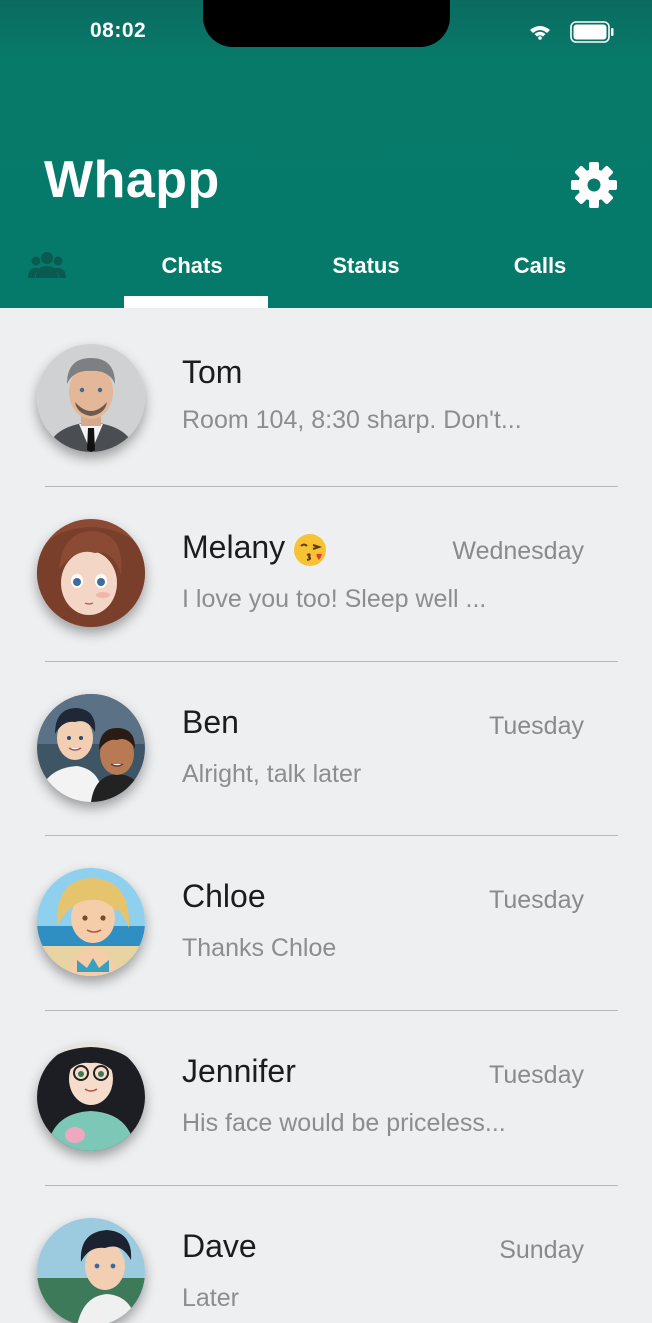 This screenshot has width=652, height=1323. What do you see at coordinates (326, 923) in the screenshot?
I see `chat-row-chloe: Chloe Tuesday Thanks Chloe` at bounding box center [326, 923].